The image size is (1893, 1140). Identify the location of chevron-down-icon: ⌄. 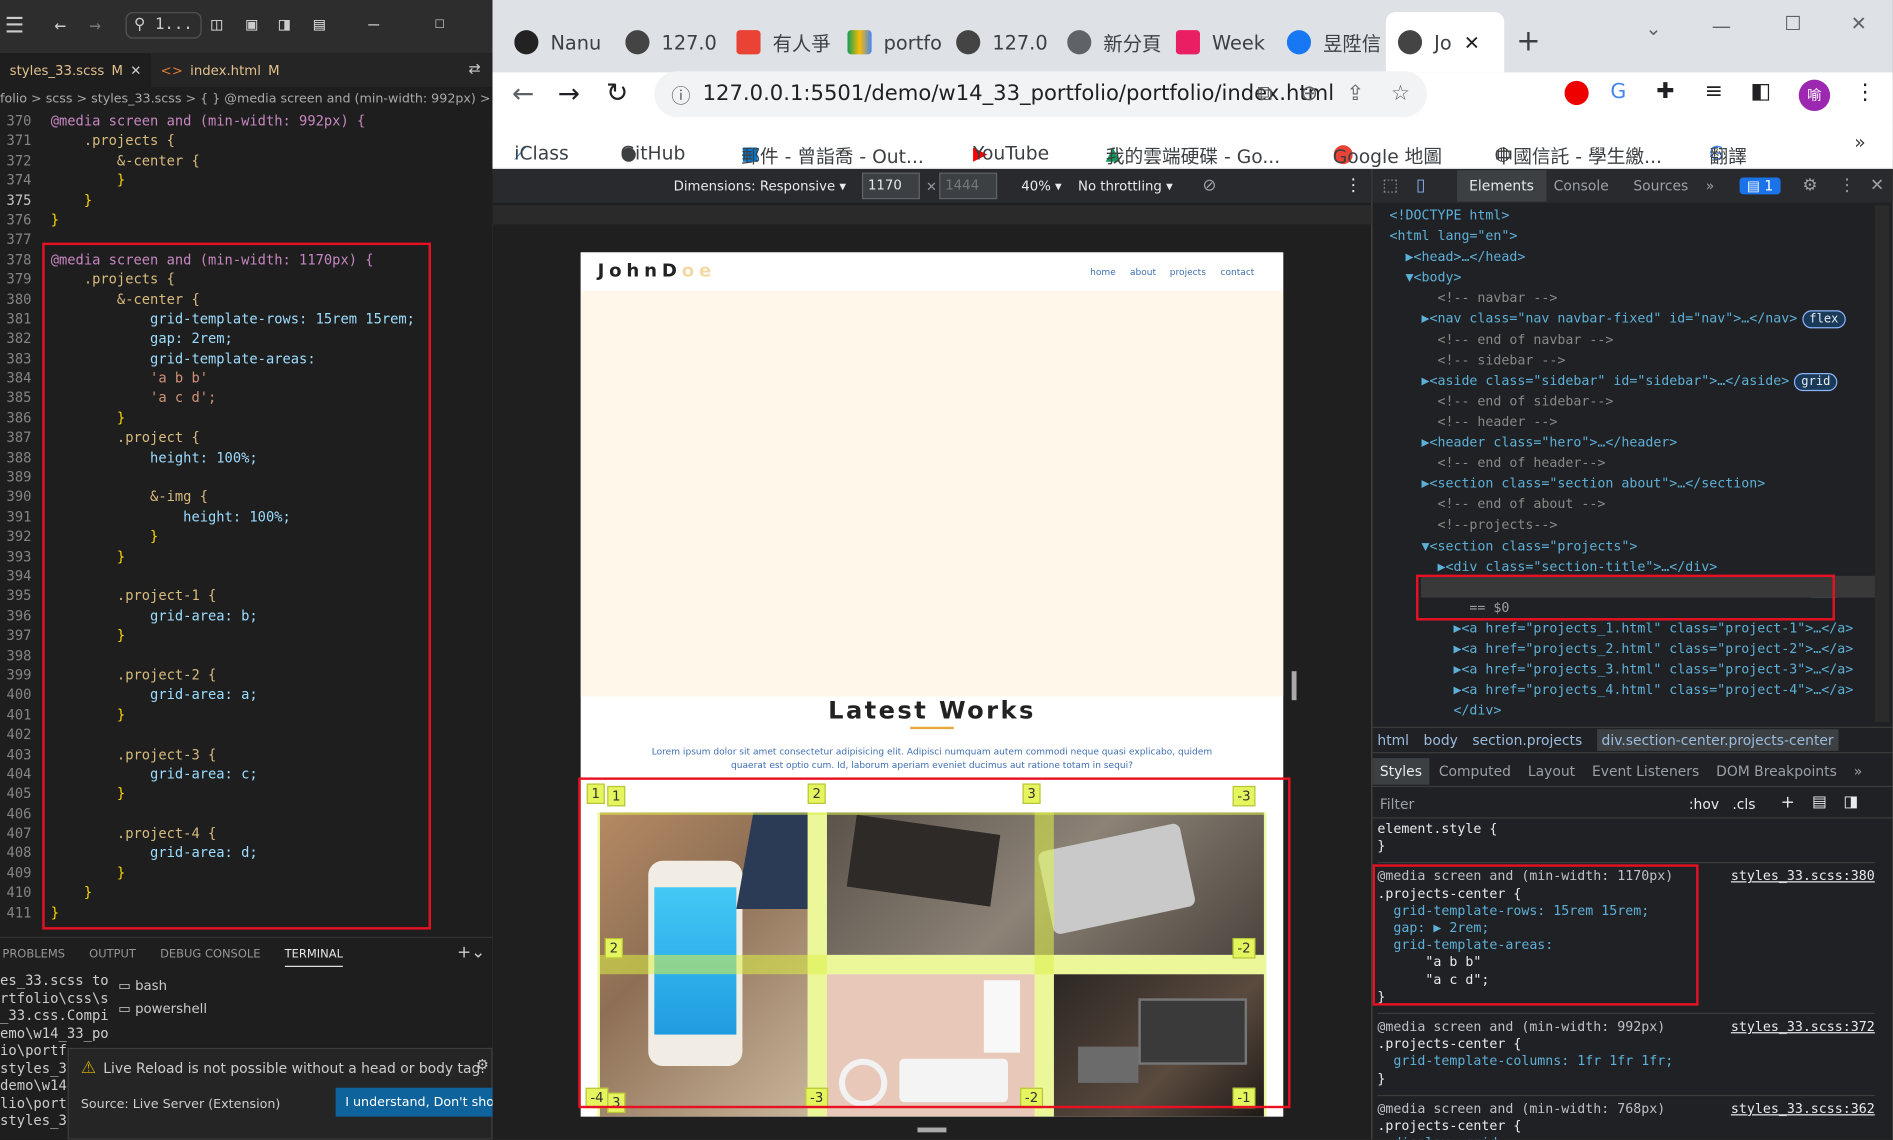
(1653, 28).